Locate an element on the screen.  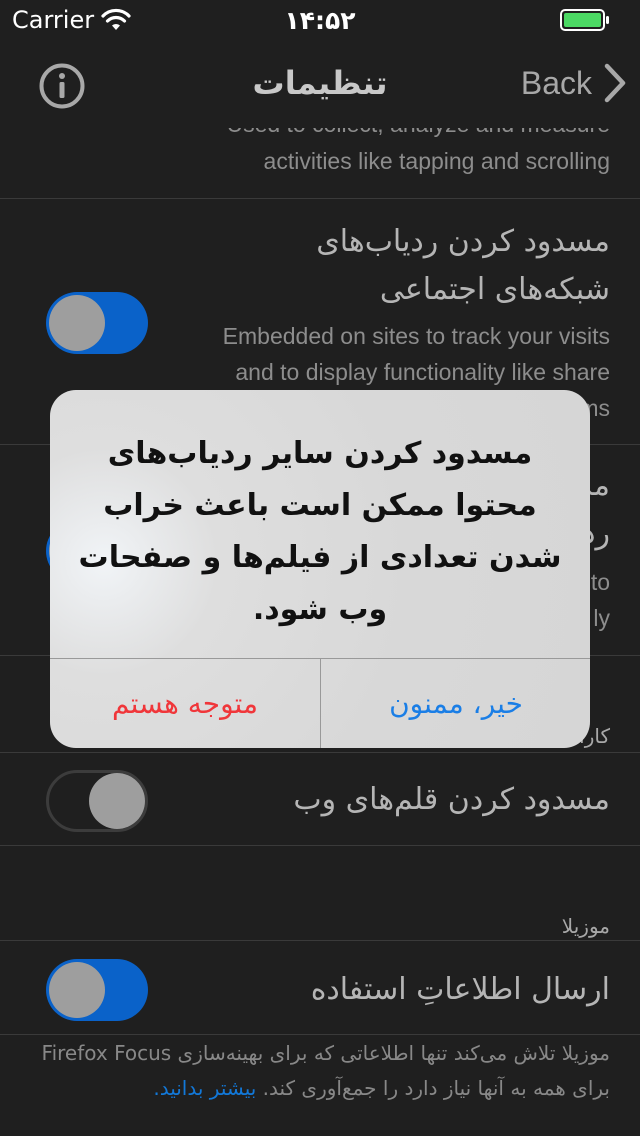
social-trackers-desc-line1: Embedded on sites to track your visits is located at coordinates (416, 336).